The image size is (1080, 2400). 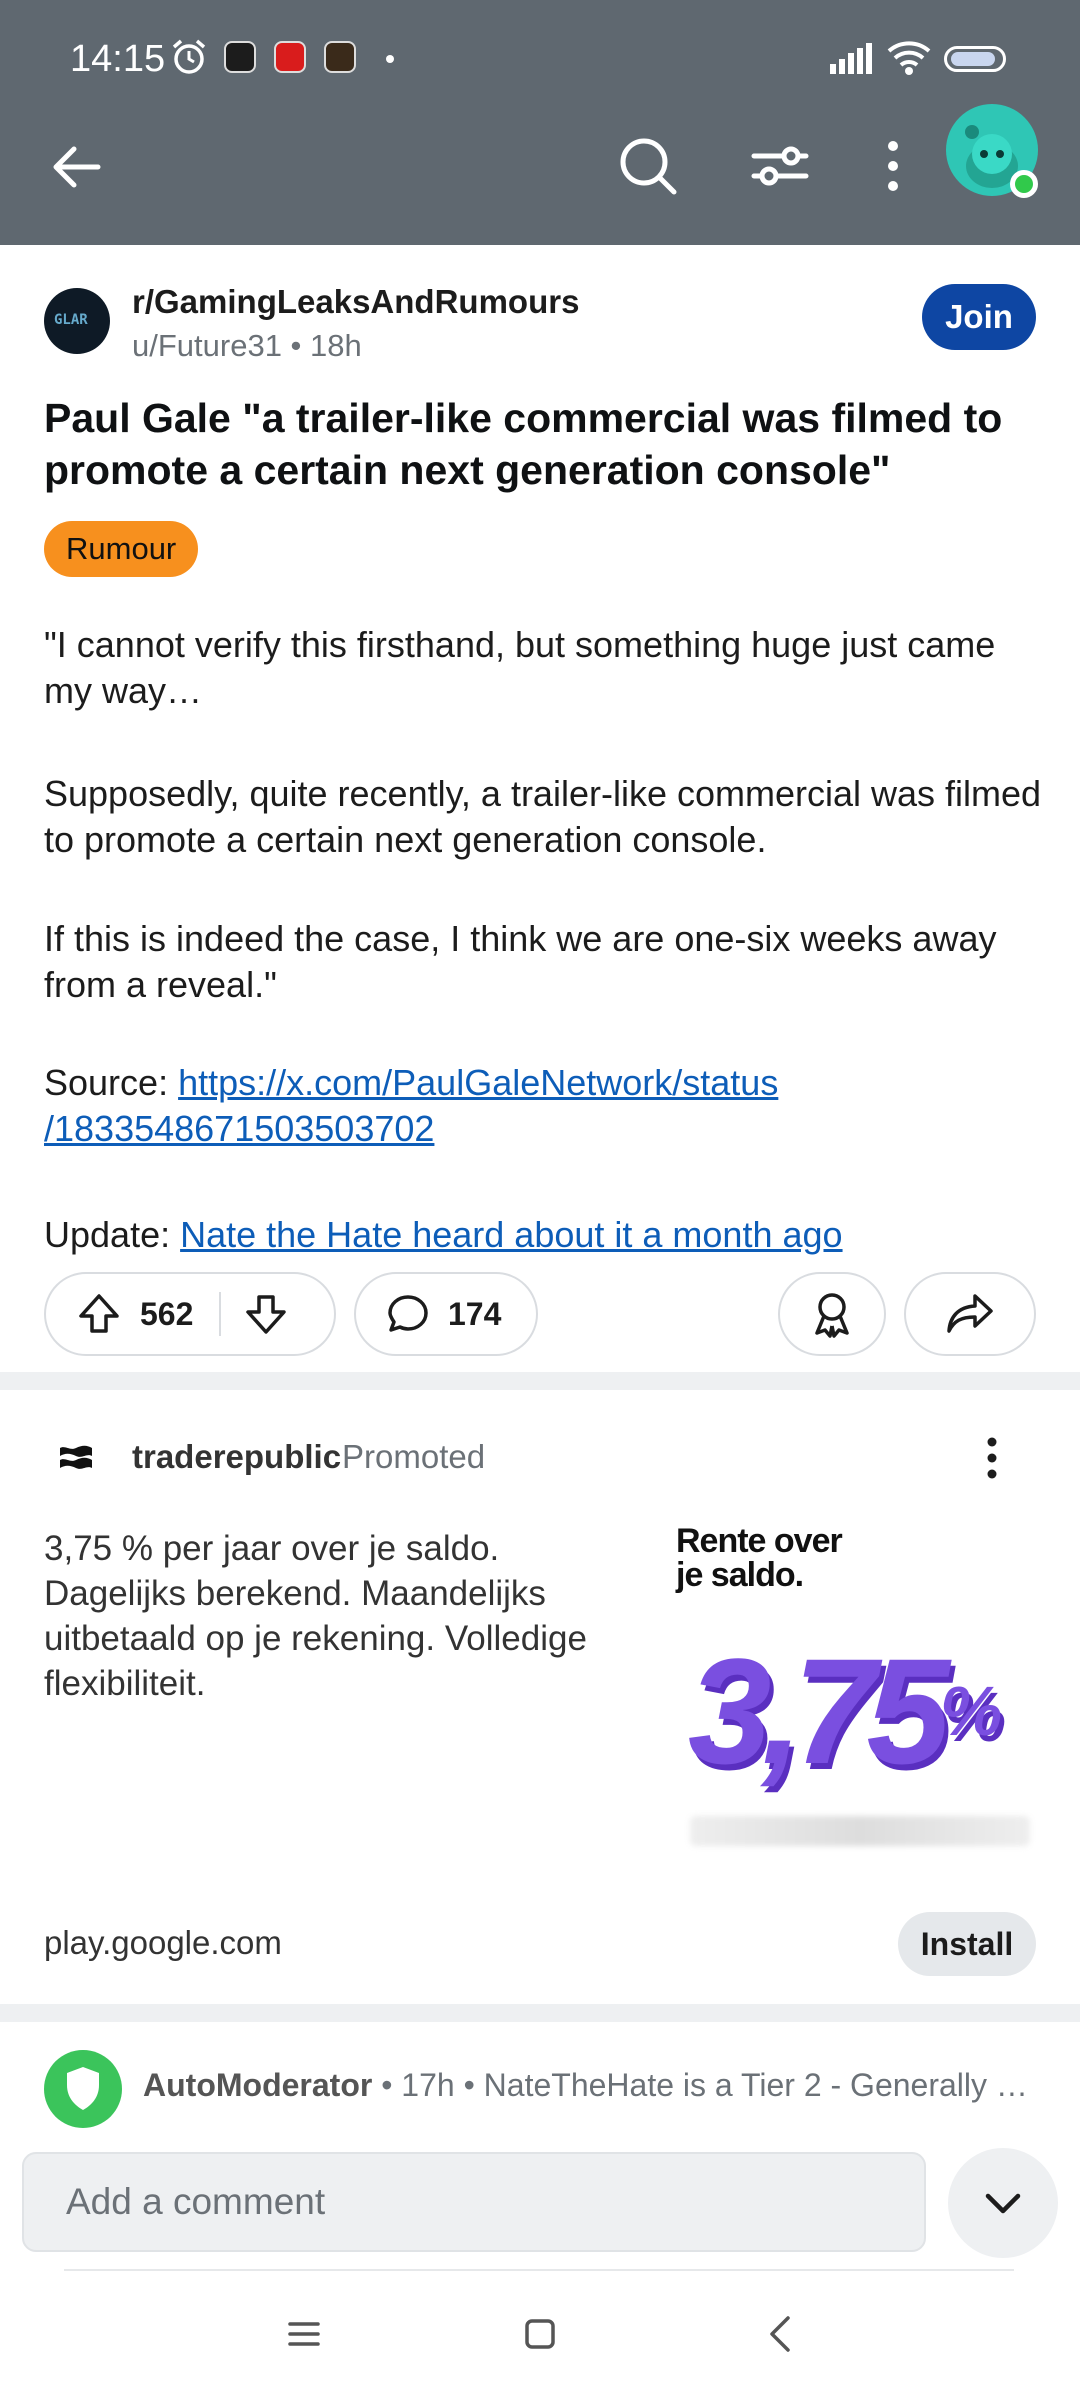 I want to click on chevron-down-icon, so click(x=1003, y=2203).